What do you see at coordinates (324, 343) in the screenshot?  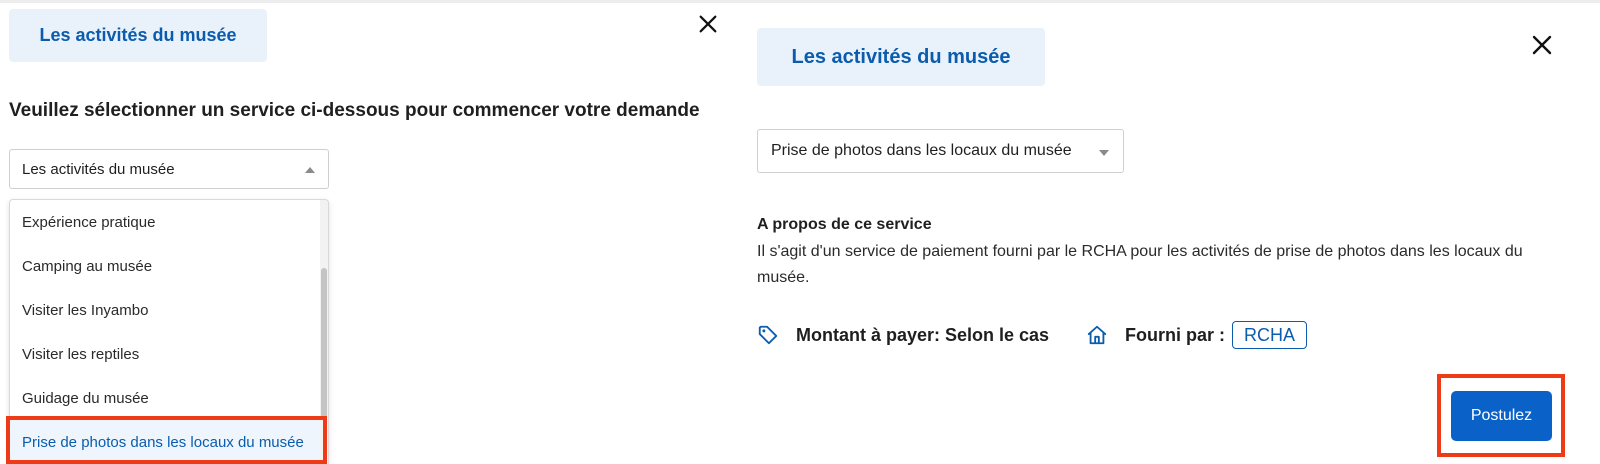 I see `scrollbar-thumb` at bounding box center [324, 343].